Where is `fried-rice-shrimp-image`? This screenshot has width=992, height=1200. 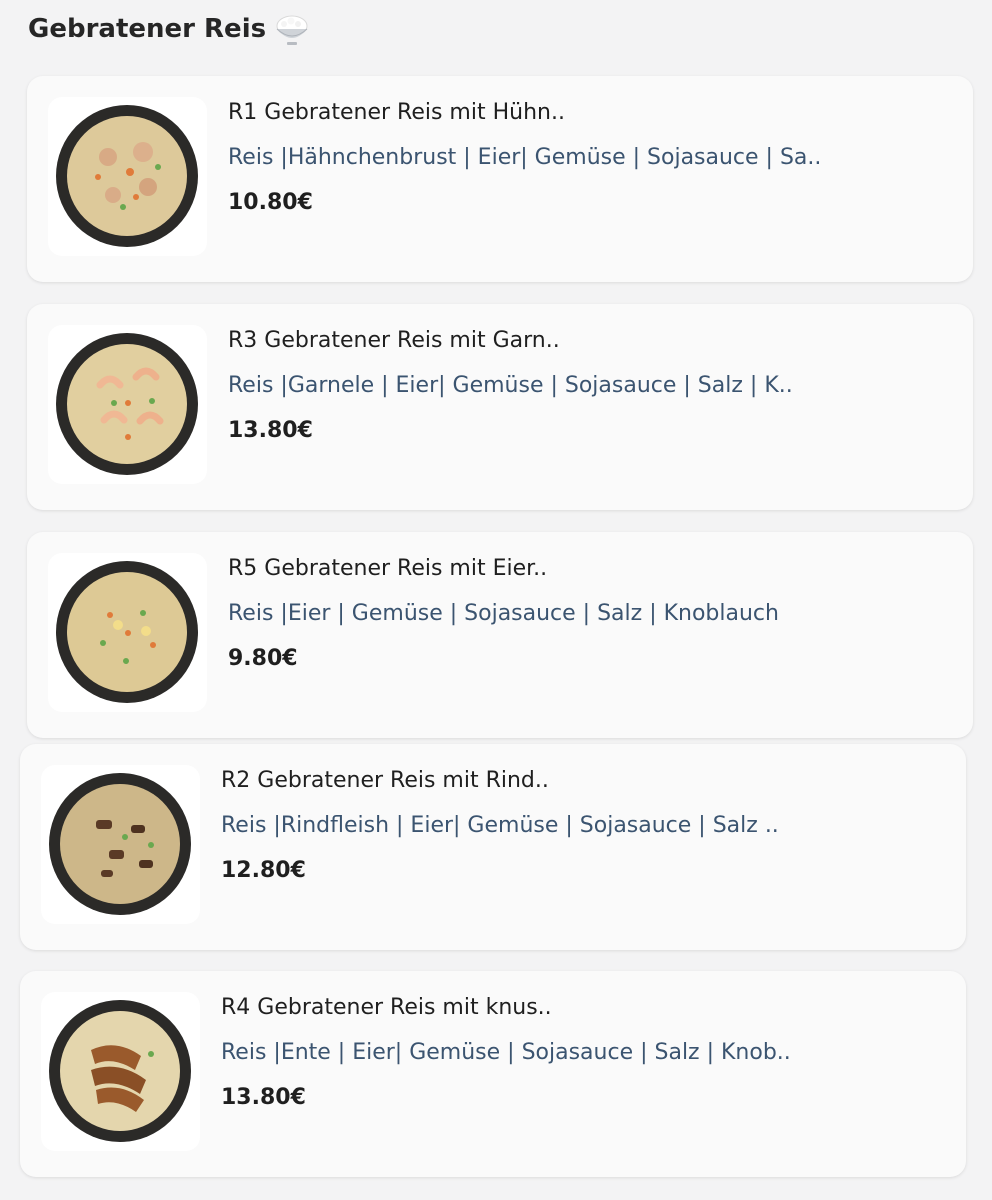
fried-rice-shrimp-image is located at coordinates (127, 404).